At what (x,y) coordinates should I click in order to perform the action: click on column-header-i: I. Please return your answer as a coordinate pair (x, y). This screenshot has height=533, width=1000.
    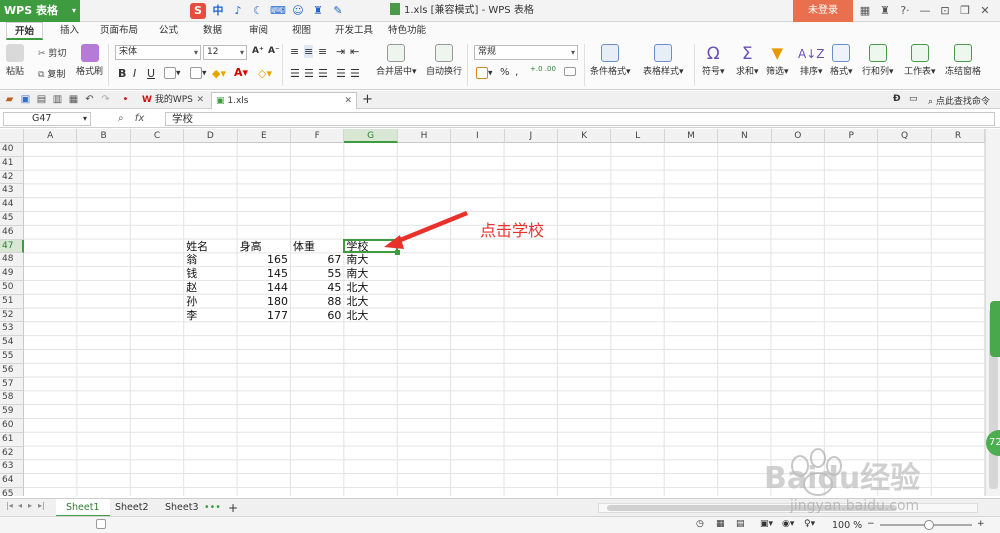
    Looking at the image, I should click on (478, 136).